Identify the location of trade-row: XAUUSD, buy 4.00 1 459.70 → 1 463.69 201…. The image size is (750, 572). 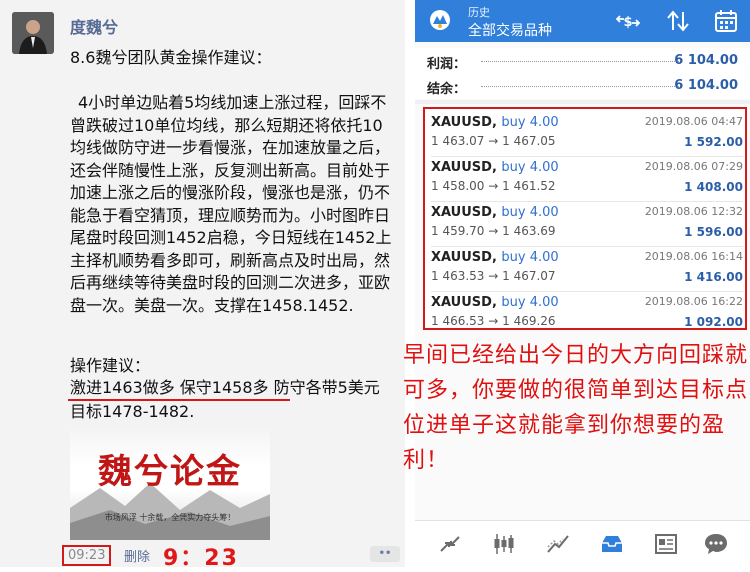
(587, 224).